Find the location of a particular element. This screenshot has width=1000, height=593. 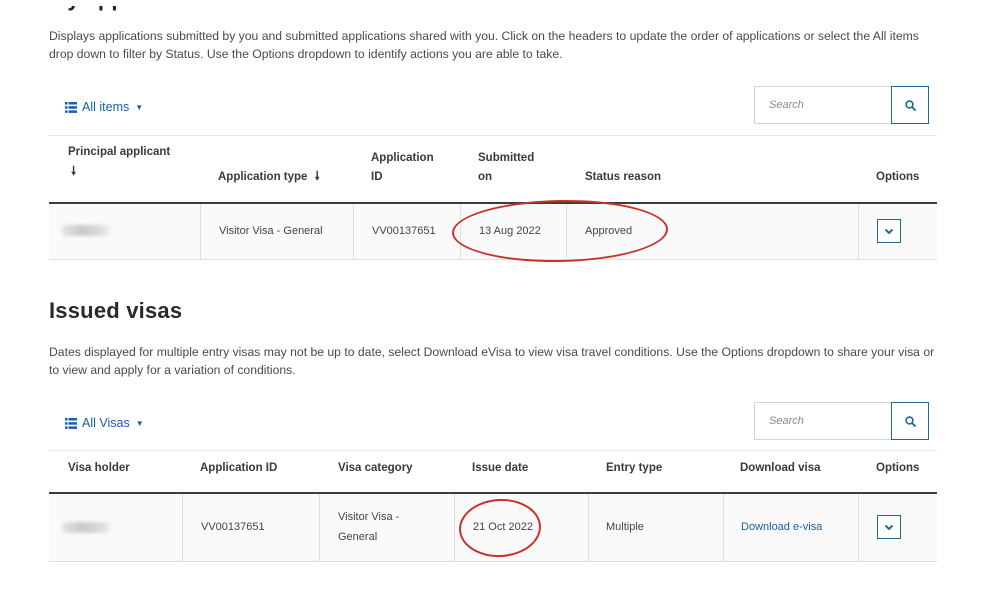

issued-visas-title: Issued visas is located at coordinates (116, 310).